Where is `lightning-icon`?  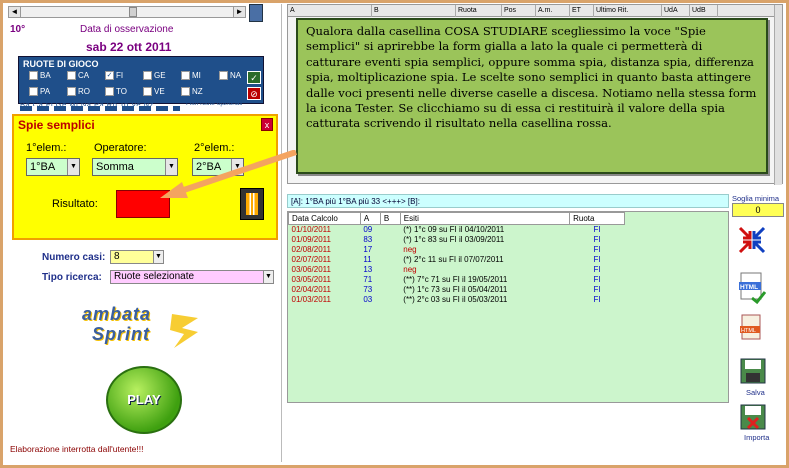
lightning-icon is located at coordinates (184, 331).